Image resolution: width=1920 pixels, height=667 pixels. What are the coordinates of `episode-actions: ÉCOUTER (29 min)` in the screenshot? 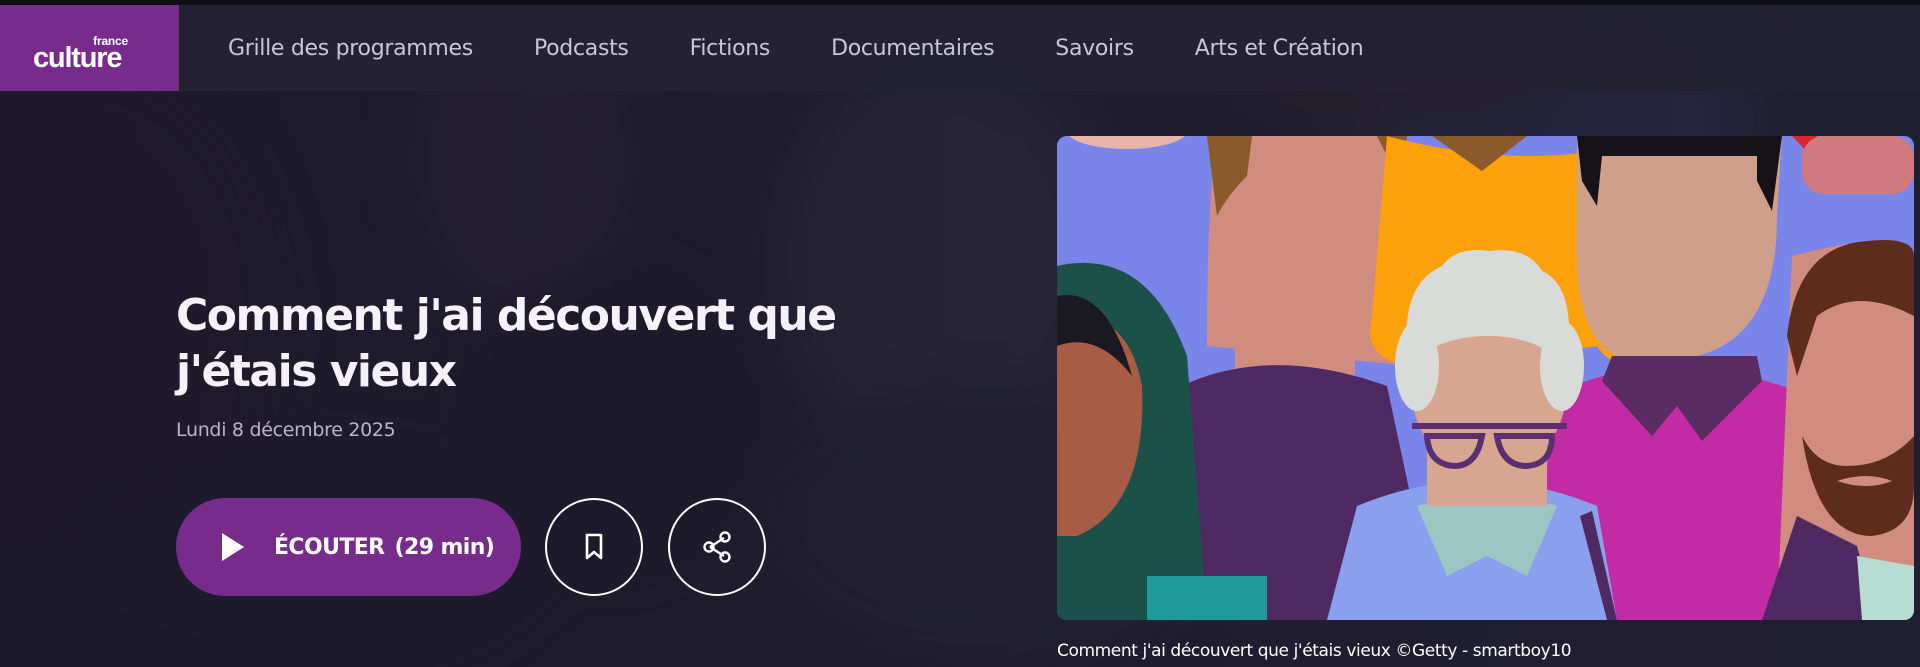 It's located at (471, 547).